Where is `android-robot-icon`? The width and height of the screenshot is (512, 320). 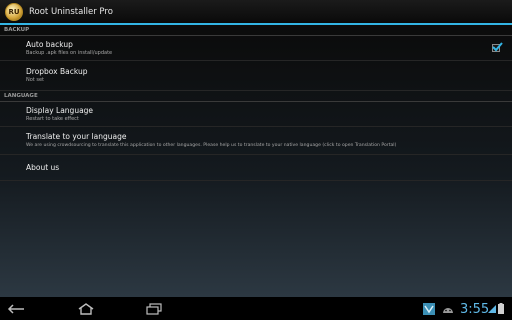
android-robot-icon is located at coordinates (448, 309).